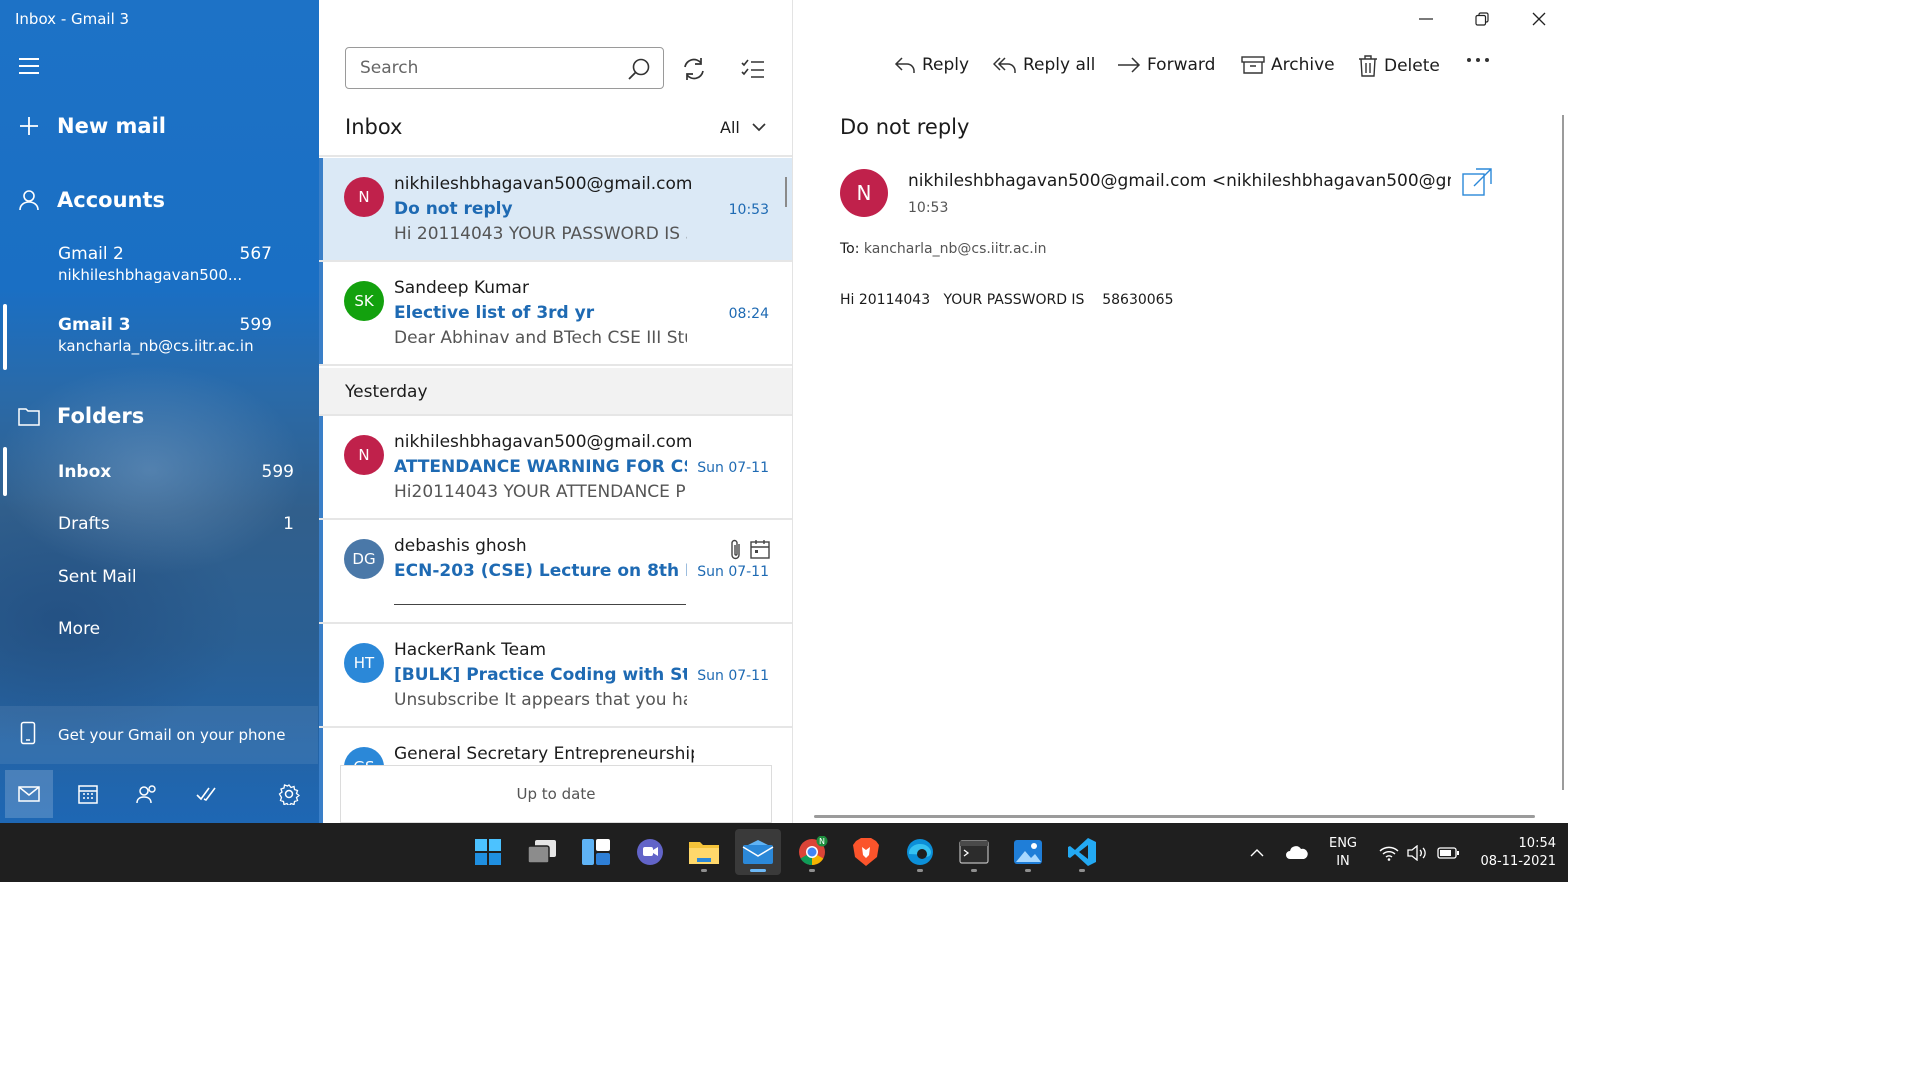  I want to click on folder-name: Sent Mail, so click(97, 577).